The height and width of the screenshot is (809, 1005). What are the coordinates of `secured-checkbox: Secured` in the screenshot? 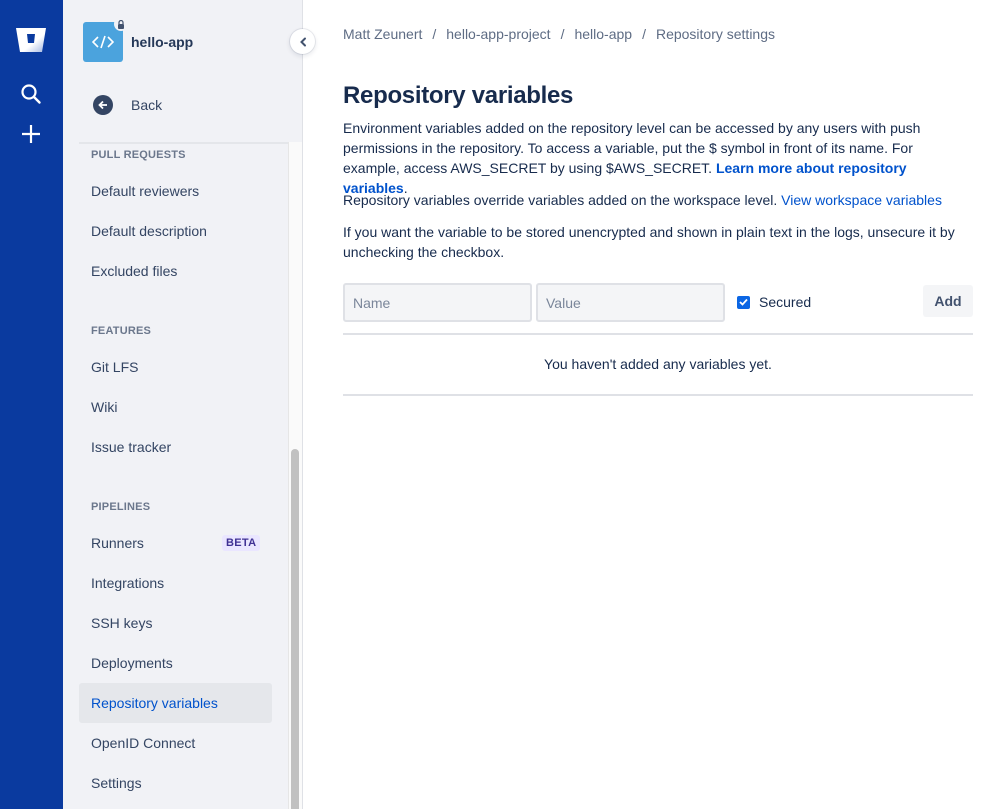 It's located at (774, 302).